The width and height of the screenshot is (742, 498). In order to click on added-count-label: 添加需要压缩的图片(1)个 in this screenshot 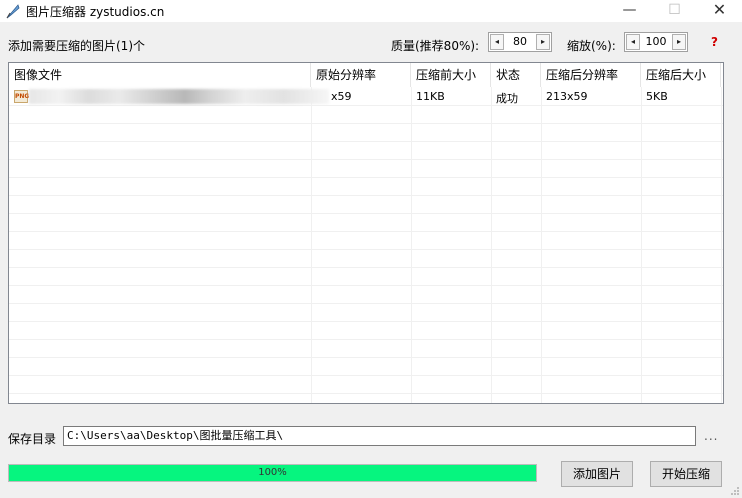, I will do `click(76, 46)`.